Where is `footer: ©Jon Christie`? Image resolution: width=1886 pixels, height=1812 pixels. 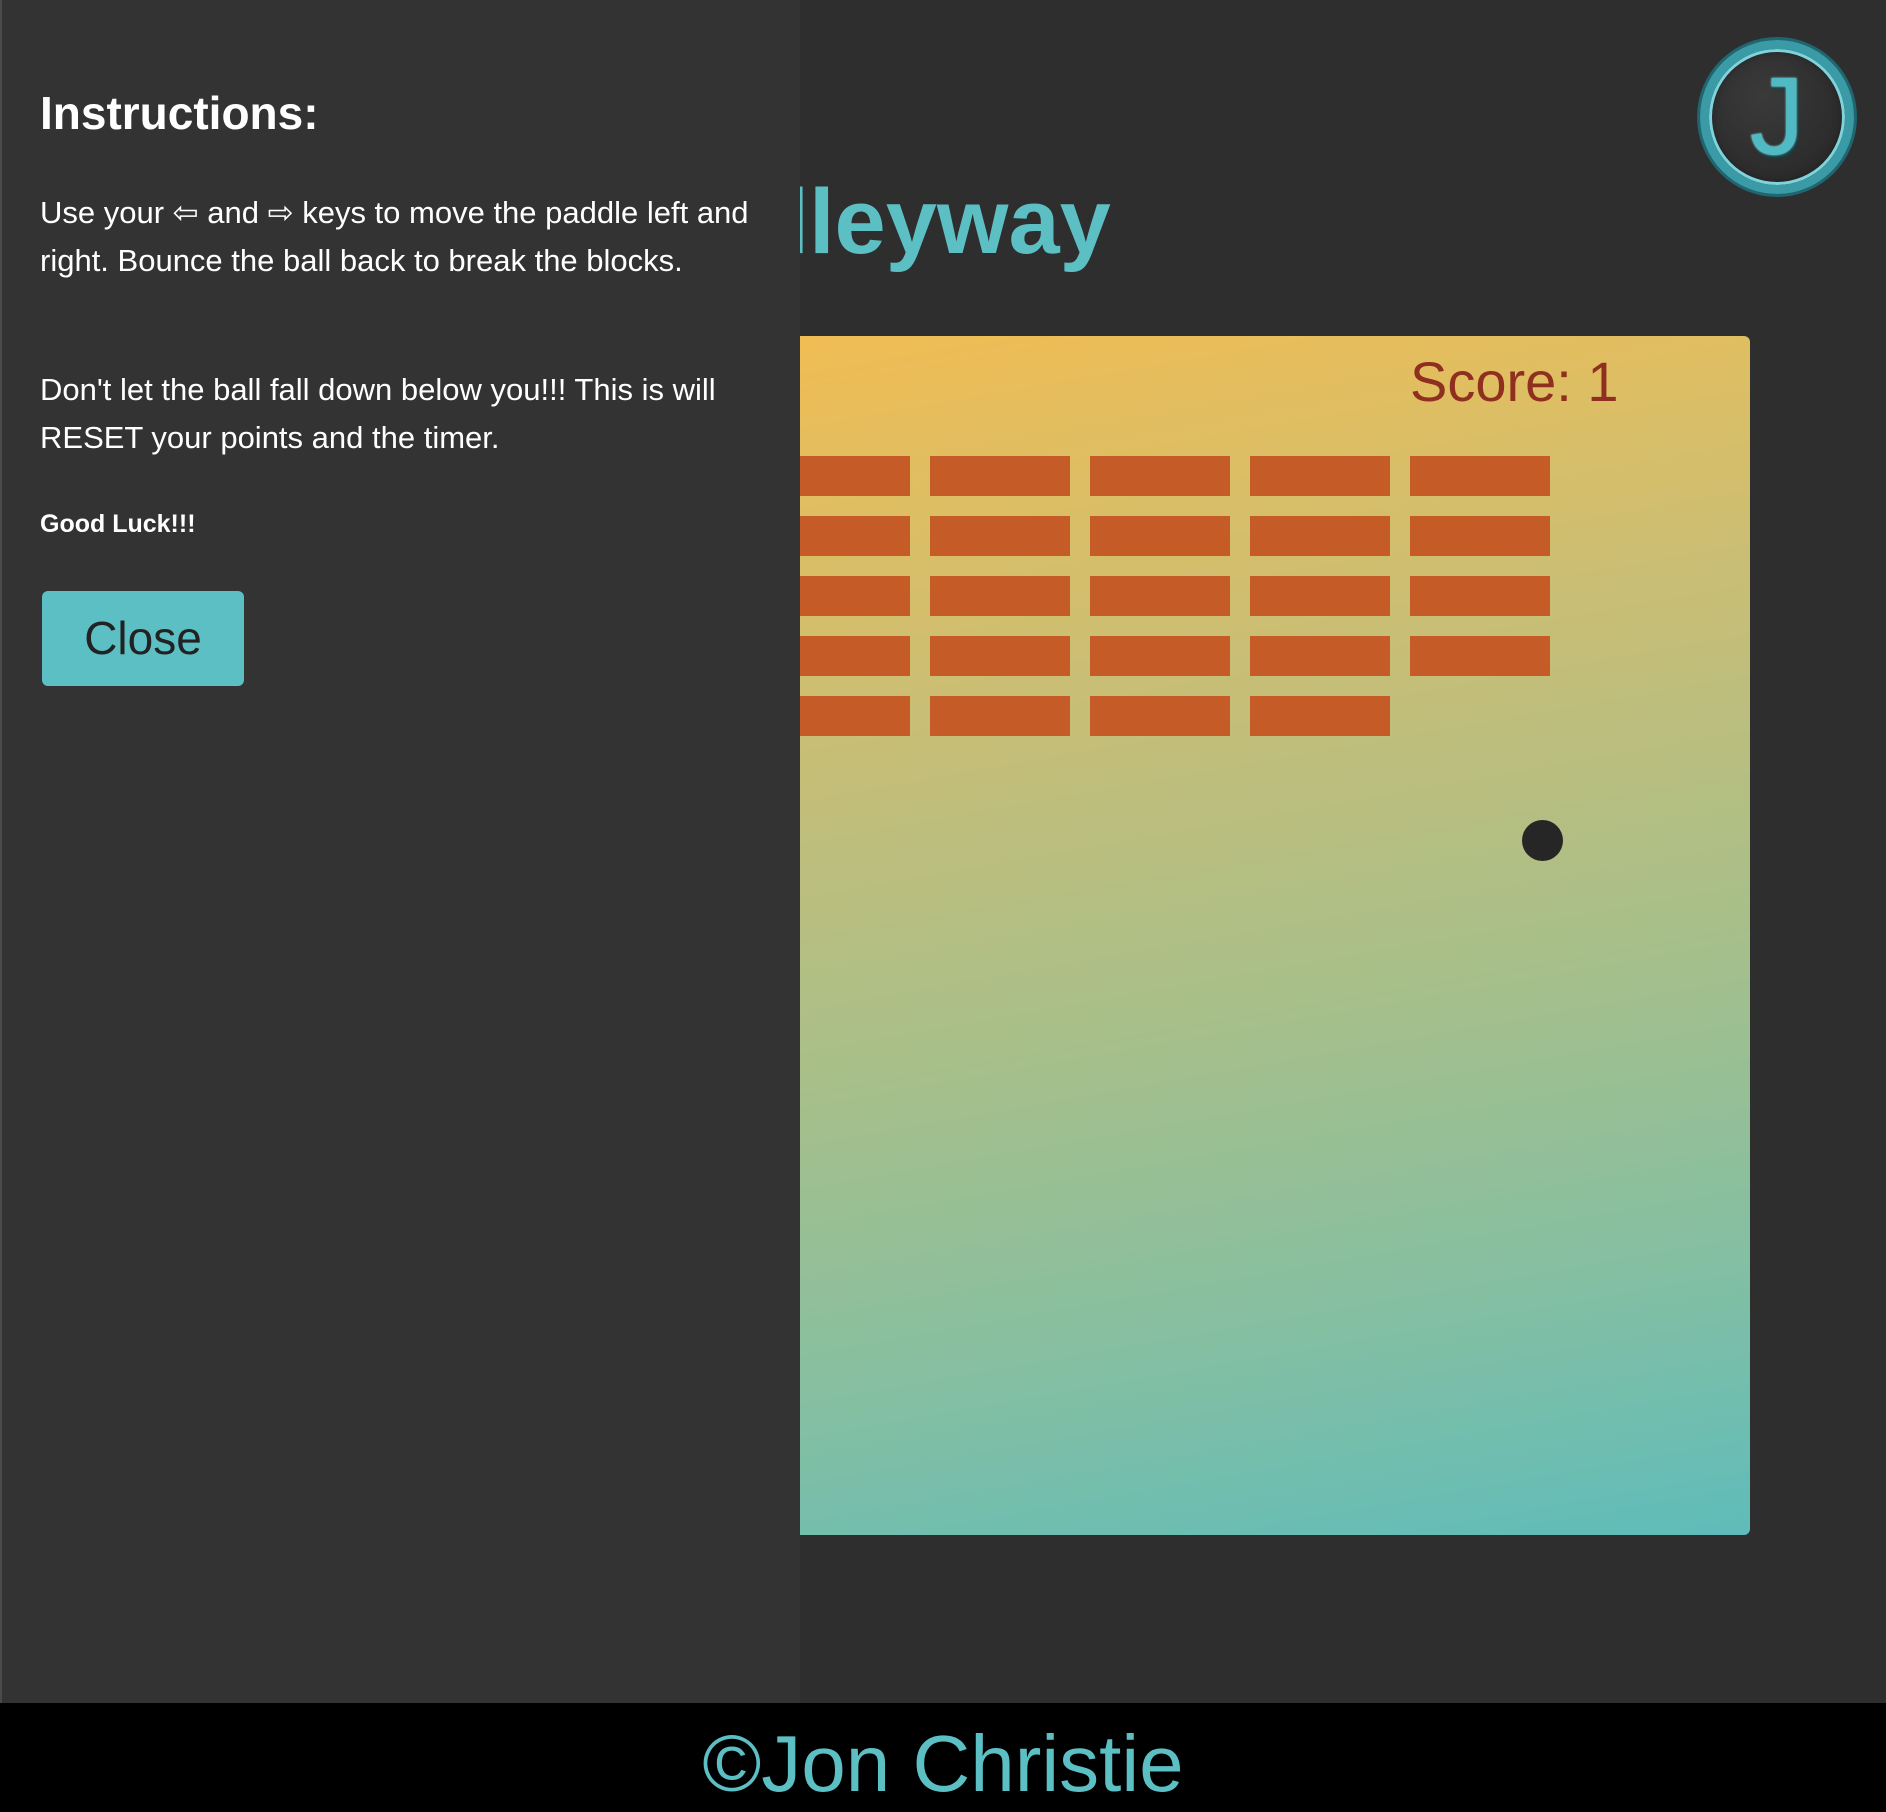
footer: ©Jon Christie is located at coordinates (943, 1757).